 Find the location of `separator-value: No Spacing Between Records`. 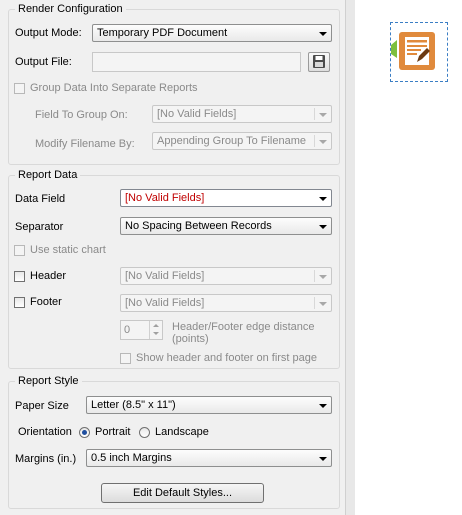

separator-value: No Spacing Between Records is located at coordinates (198, 226).